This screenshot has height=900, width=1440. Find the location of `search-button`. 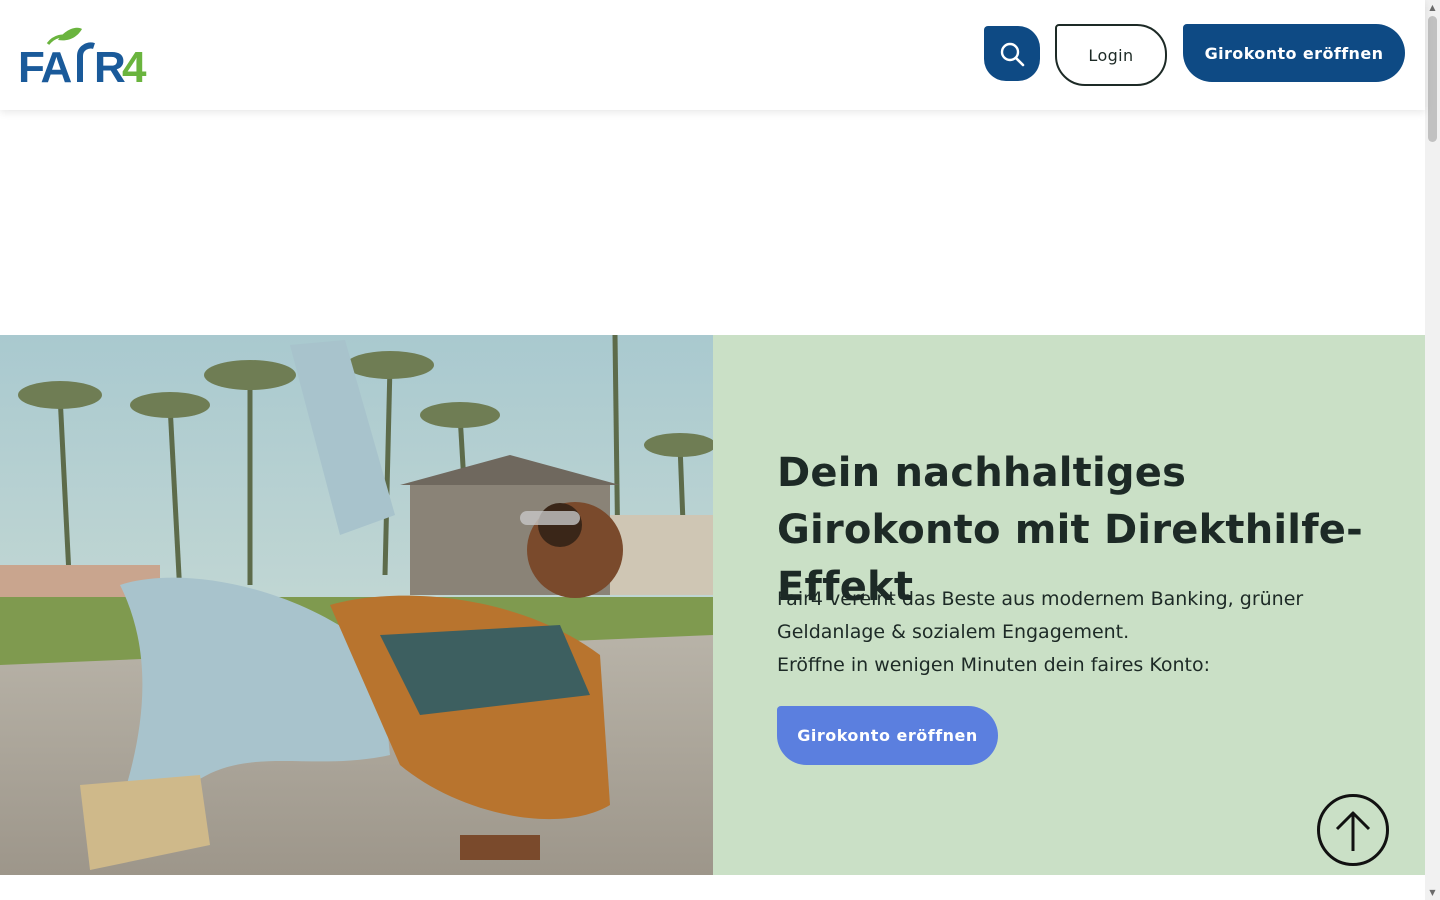

search-button is located at coordinates (1012, 53).